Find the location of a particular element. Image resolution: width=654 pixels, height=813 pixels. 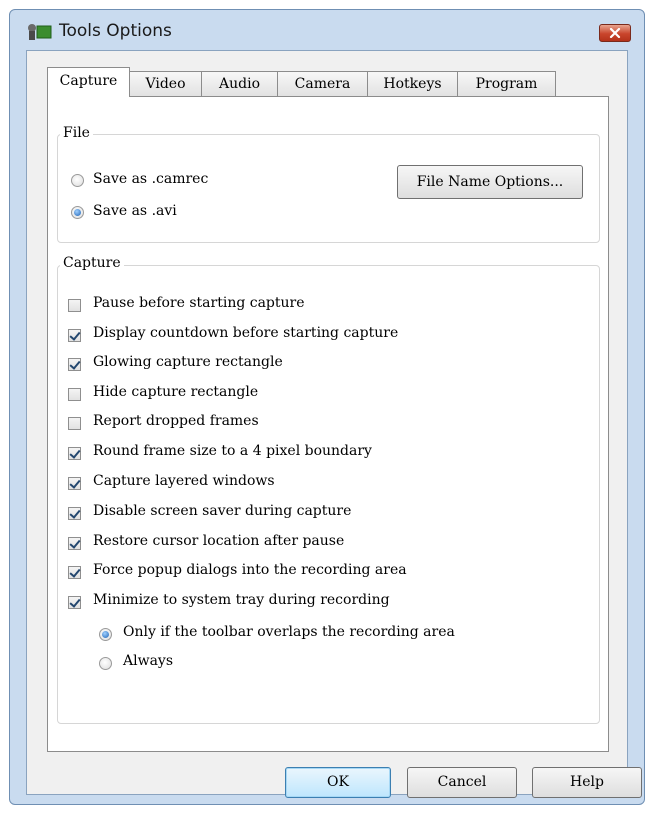

close-button is located at coordinates (615, 33).